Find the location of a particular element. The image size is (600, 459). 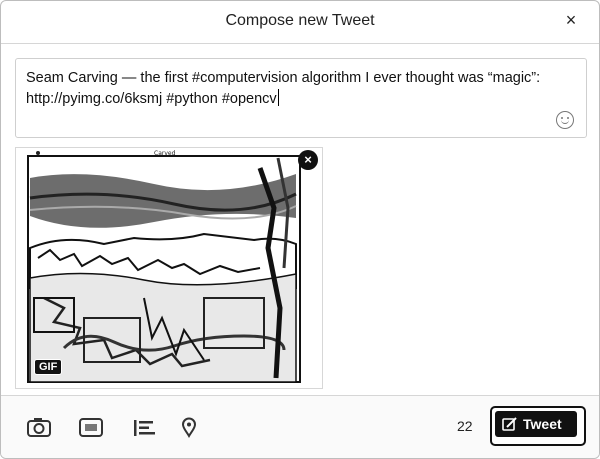

camera-icon is located at coordinates (39, 427).